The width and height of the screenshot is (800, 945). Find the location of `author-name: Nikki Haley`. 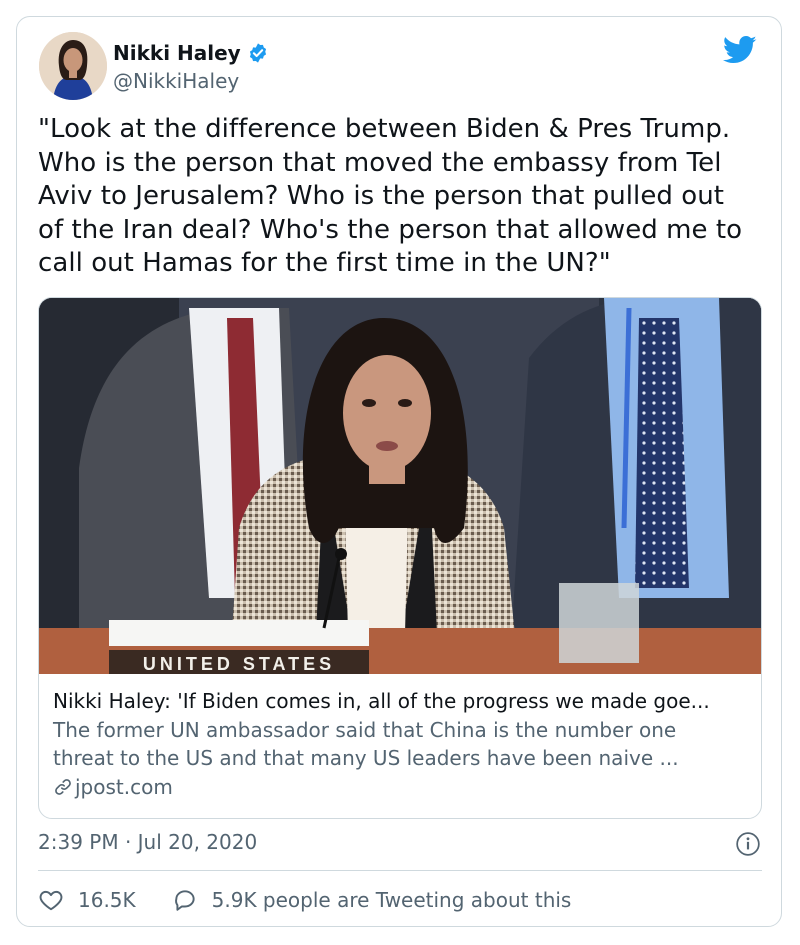

author-name: Nikki Haley is located at coordinates (177, 53).